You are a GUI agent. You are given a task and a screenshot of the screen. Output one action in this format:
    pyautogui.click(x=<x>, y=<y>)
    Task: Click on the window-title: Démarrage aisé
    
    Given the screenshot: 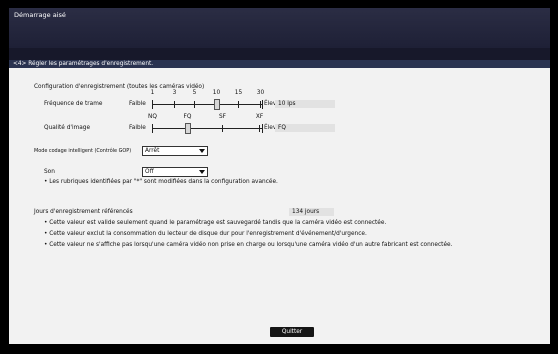 What is the action you would take?
    pyautogui.click(x=40, y=15)
    